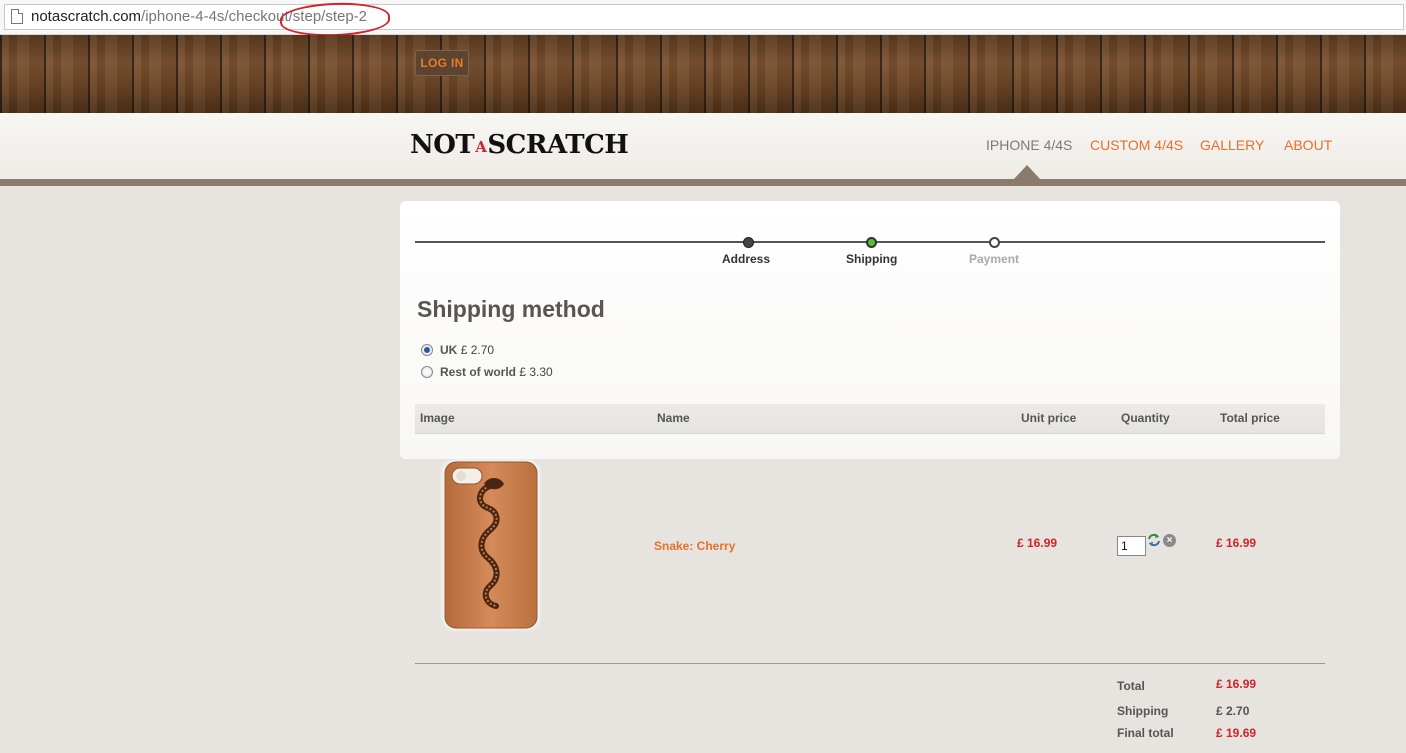 The image size is (1406, 753). I want to click on shipping-option-uk-price: £ 2.70, so click(477, 350).